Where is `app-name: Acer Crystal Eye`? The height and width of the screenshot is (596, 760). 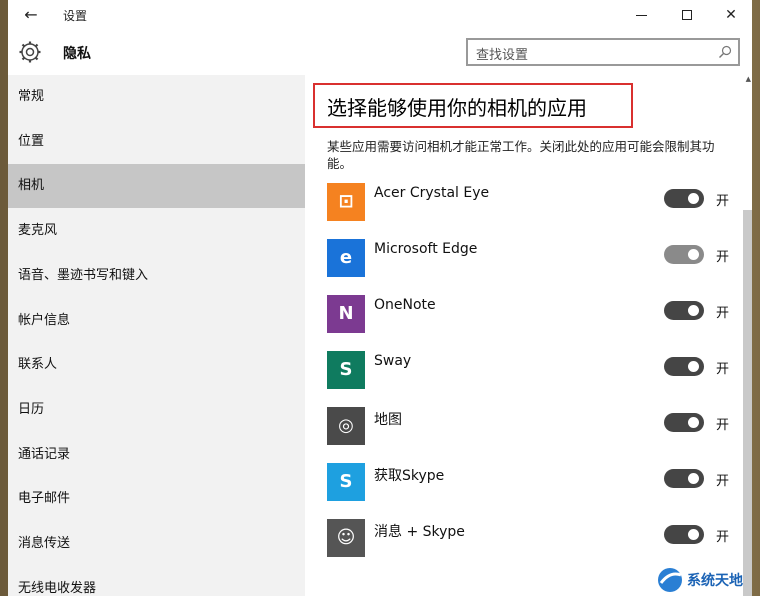
app-name: Acer Crystal Eye is located at coordinates (432, 193).